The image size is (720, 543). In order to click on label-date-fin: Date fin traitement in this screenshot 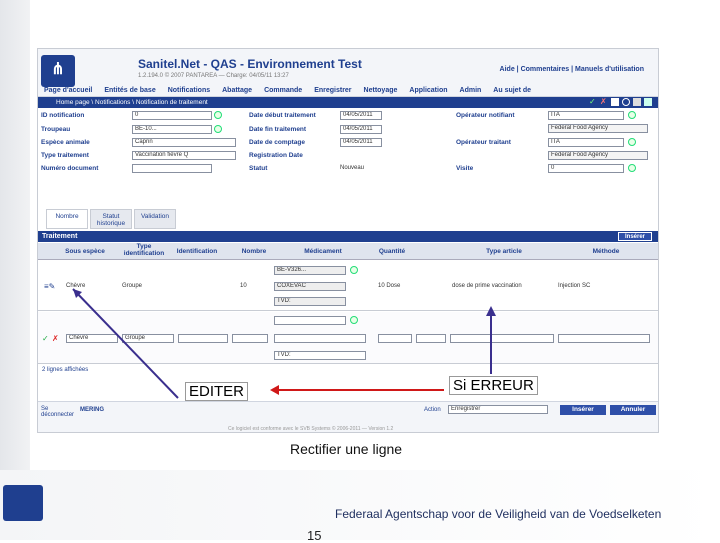, I will do `click(278, 129)`.